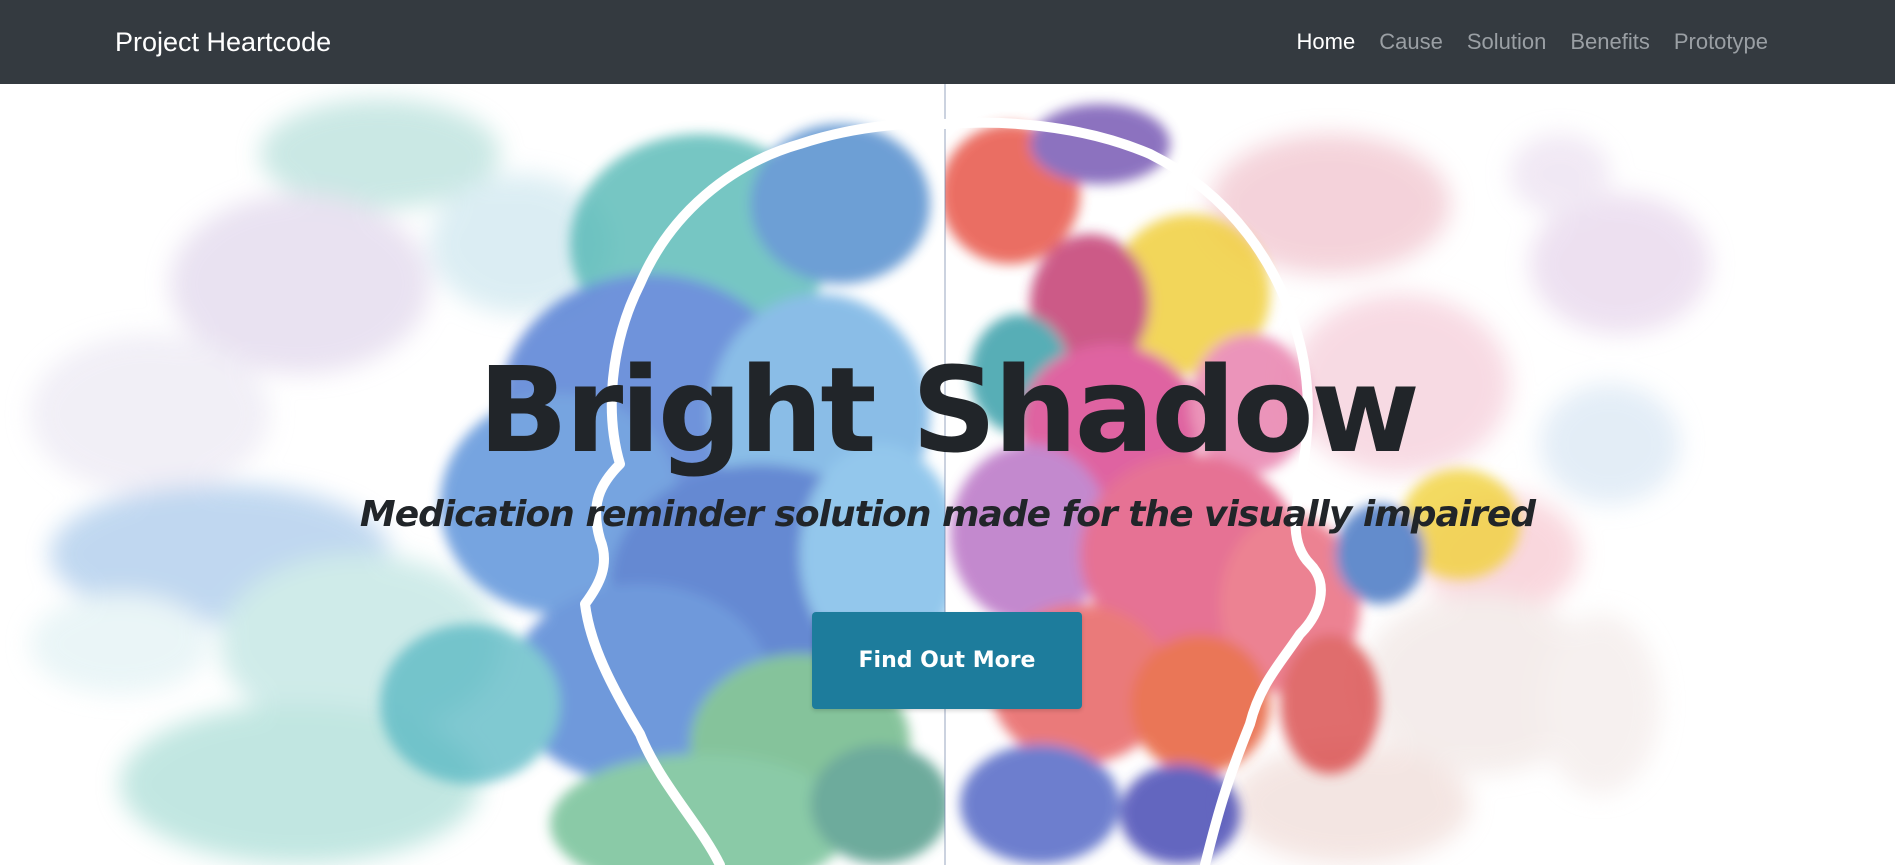 The width and height of the screenshot is (1895, 865). What do you see at coordinates (1411, 42) in the screenshot?
I see `nav-link-cause: Cause` at bounding box center [1411, 42].